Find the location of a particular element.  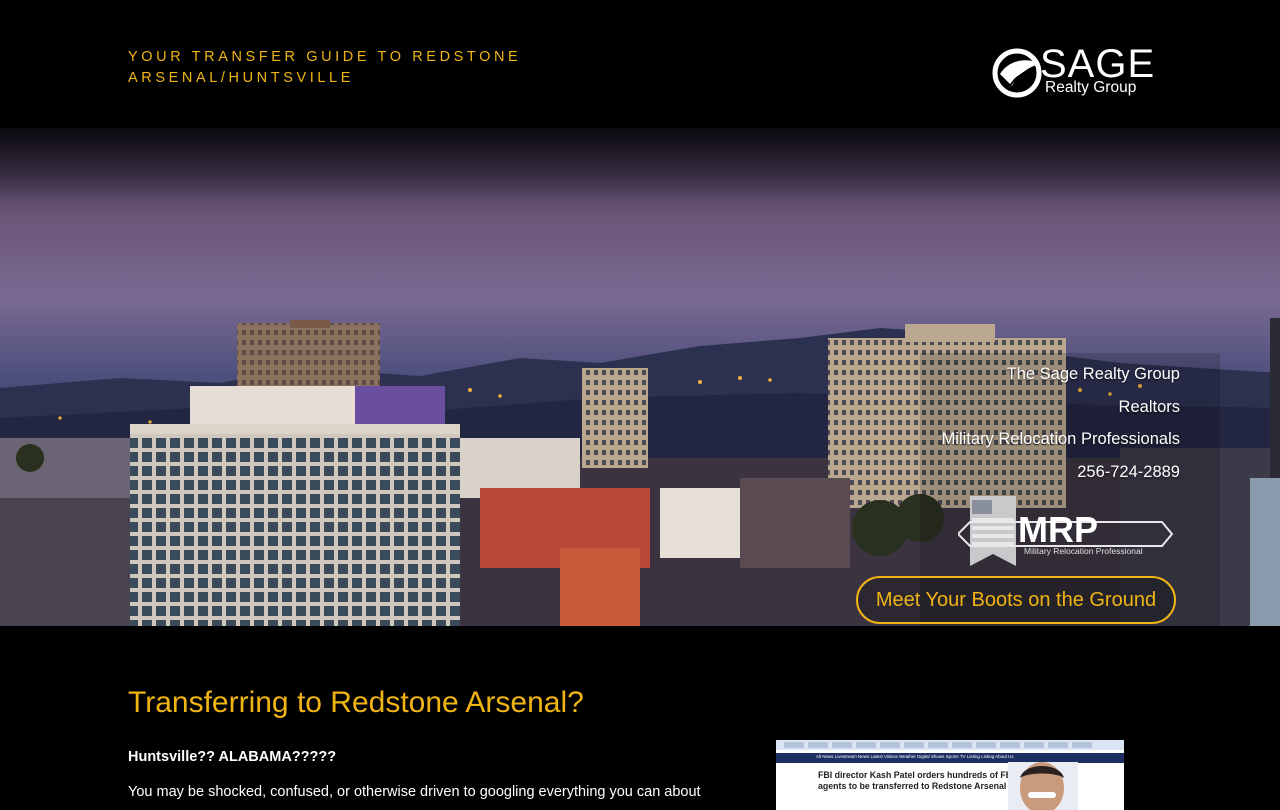

mrp-title: MRP is located at coordinates (1058, 529).